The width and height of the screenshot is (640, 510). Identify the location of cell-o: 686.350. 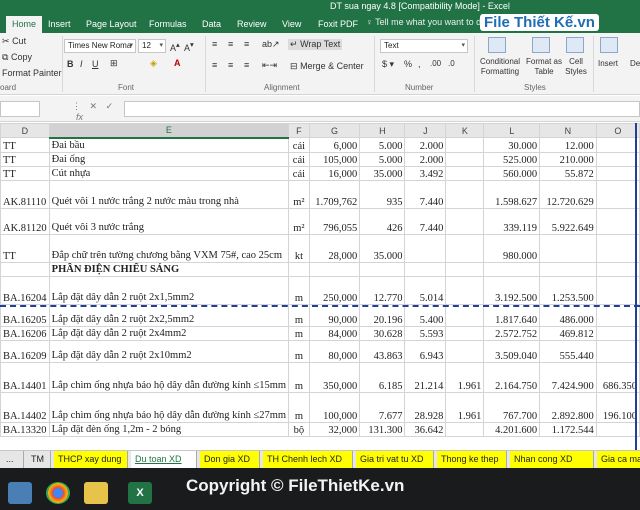
(617, 377).